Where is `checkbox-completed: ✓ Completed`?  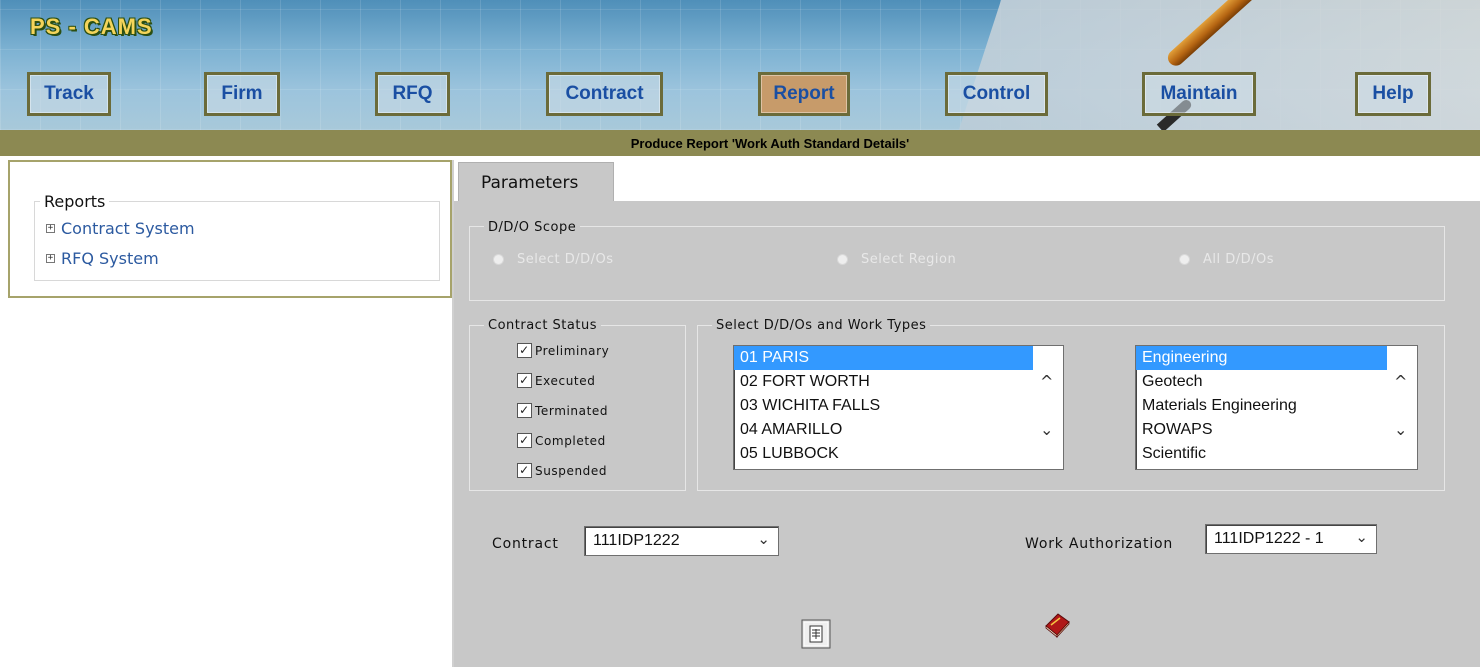 checkbox-completed: ✓ Completed is located at coordinates (561, 440).